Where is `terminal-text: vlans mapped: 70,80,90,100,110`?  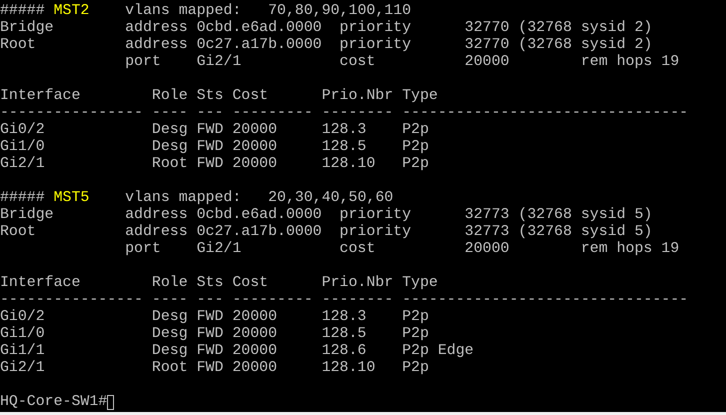
terminal-text: vlans mapped: 70,80,90,100,110 is located at coordinates (268, 11).